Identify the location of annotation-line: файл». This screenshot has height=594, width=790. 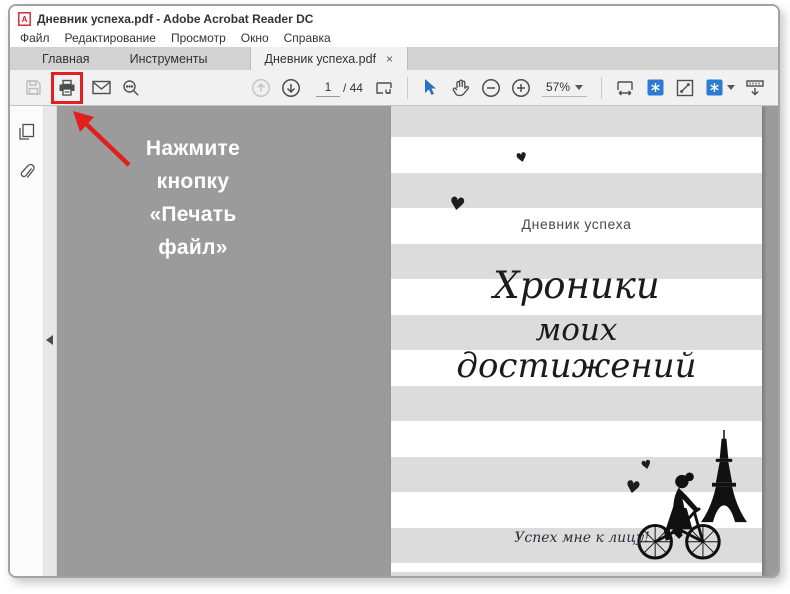
(193, 247).